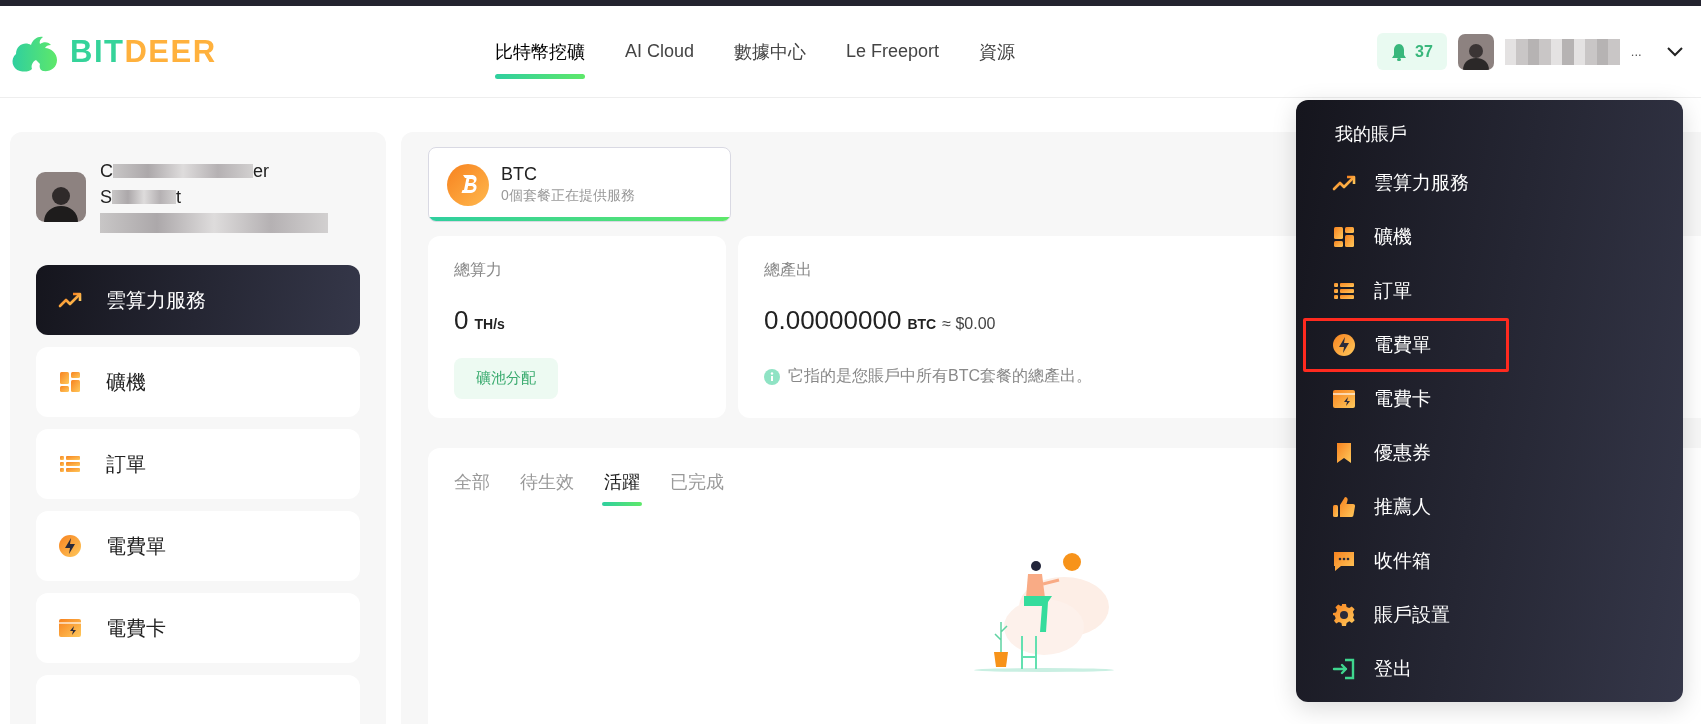 The height and width of the screenshot is (724, 1701). Describe the element at coordinates (144, 197) in the screenshot. I see `redaction-mosaic` at that location.